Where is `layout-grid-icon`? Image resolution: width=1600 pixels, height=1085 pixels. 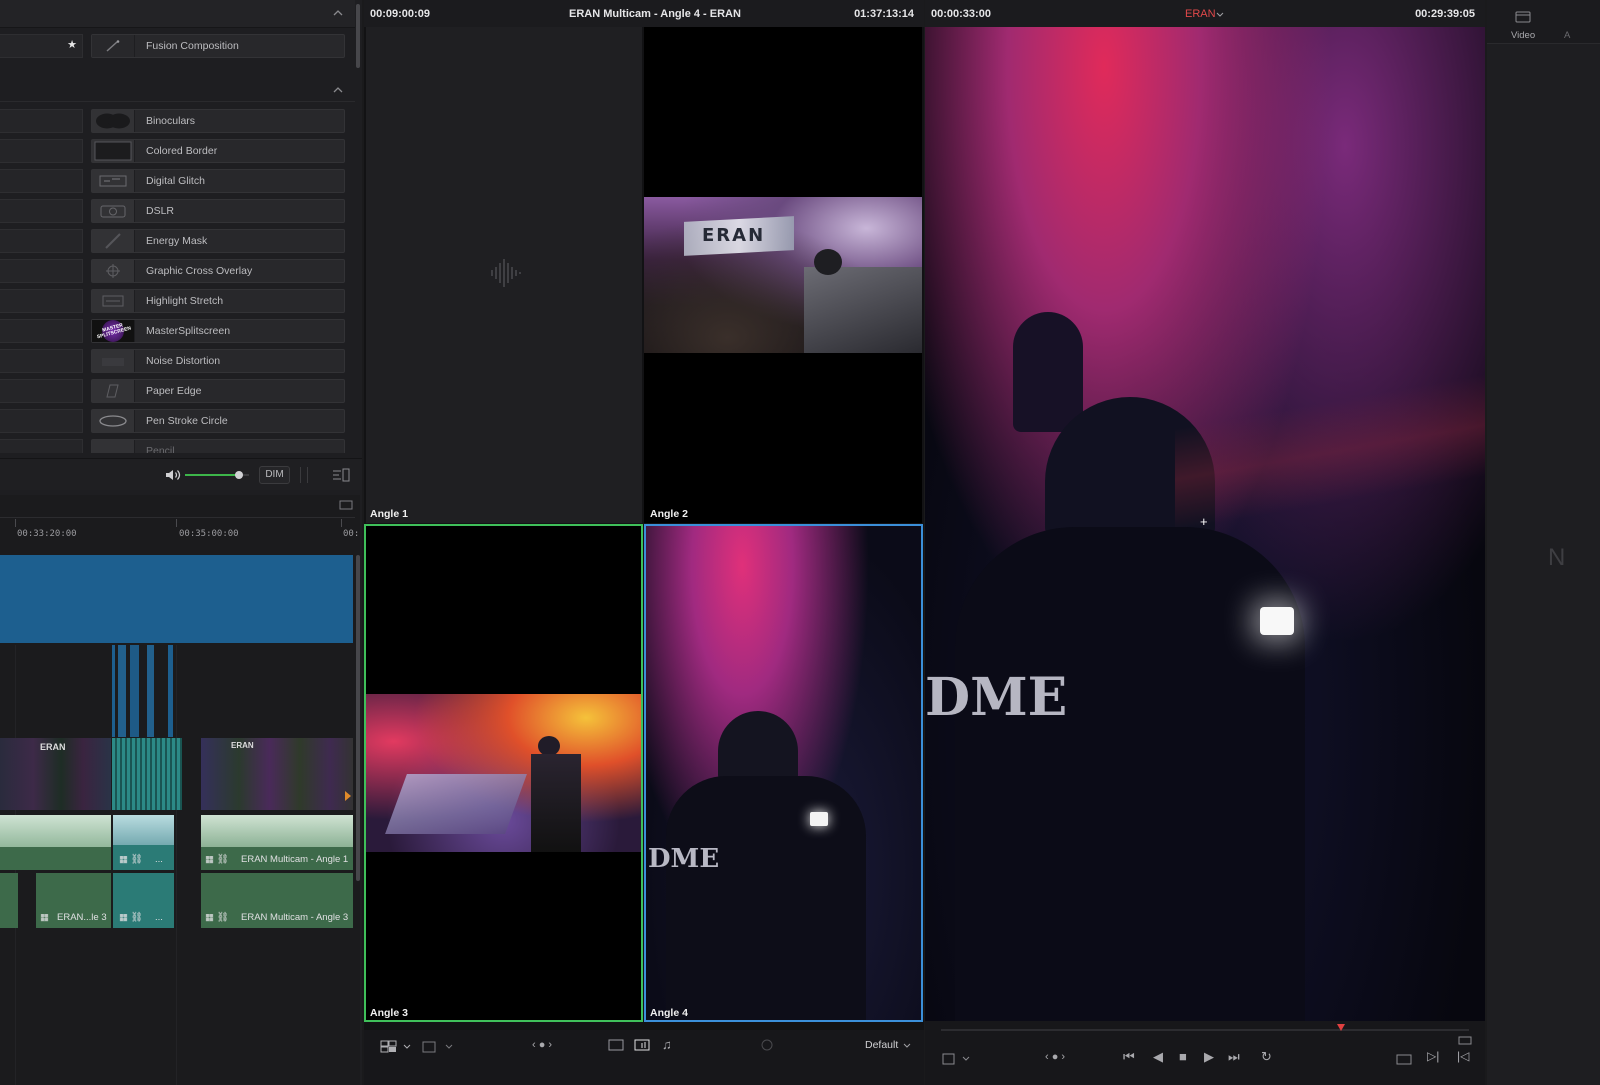
layout-grid-icon is located at coordinates (397, 1047).